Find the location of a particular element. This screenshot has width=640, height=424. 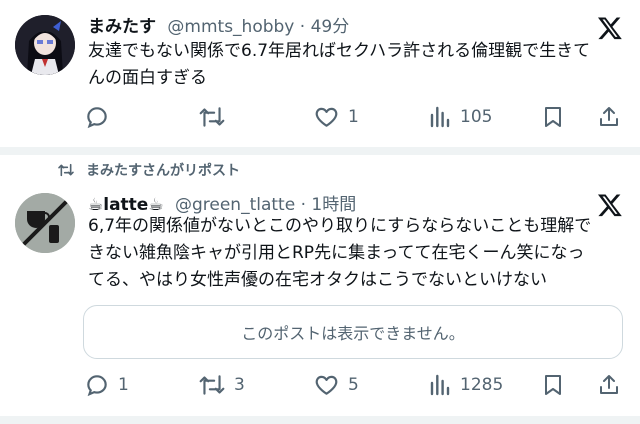

post-text-line: んの面白すぎる is located at coordinates (147, 78).